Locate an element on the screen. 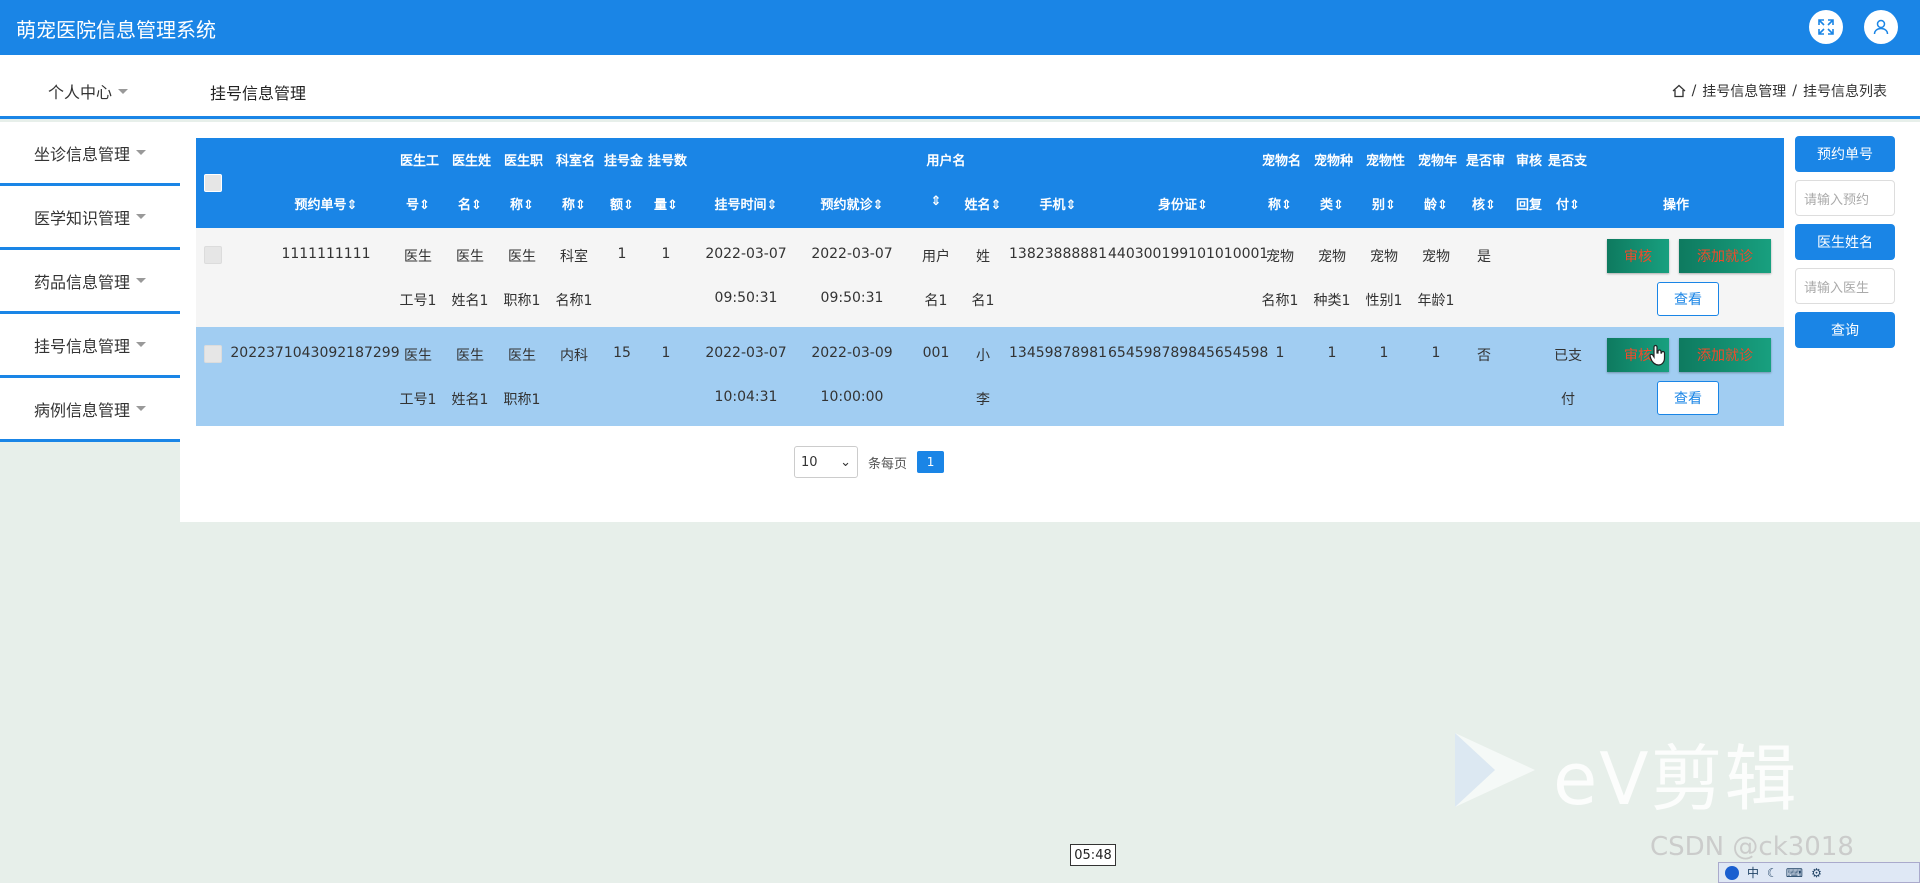 The image size is (1920, 883). home-icon is located at coordinates (1679, 91).